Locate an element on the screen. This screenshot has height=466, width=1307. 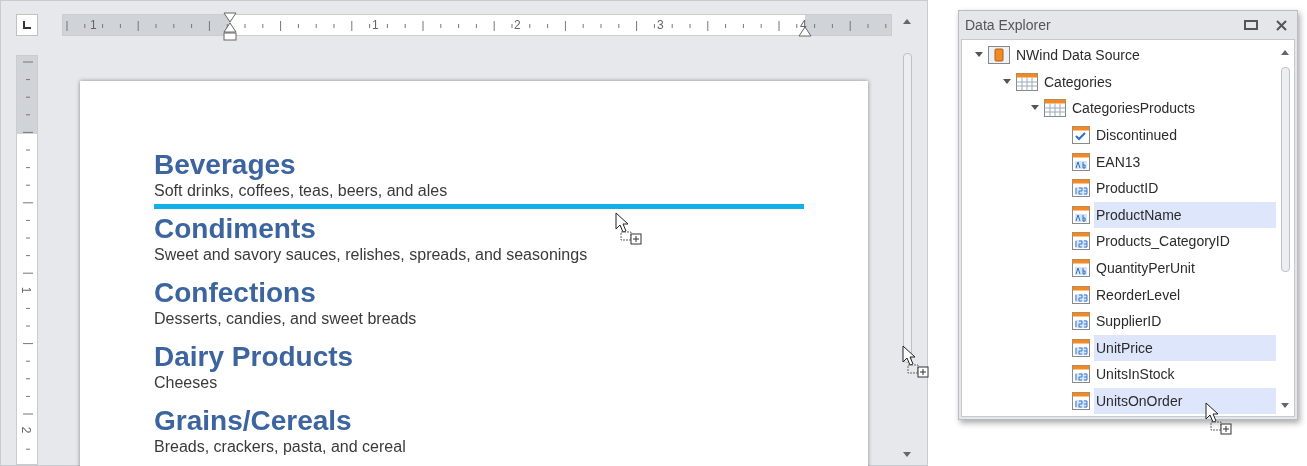
category-heading: Confections is located at coordinates (235, 293).